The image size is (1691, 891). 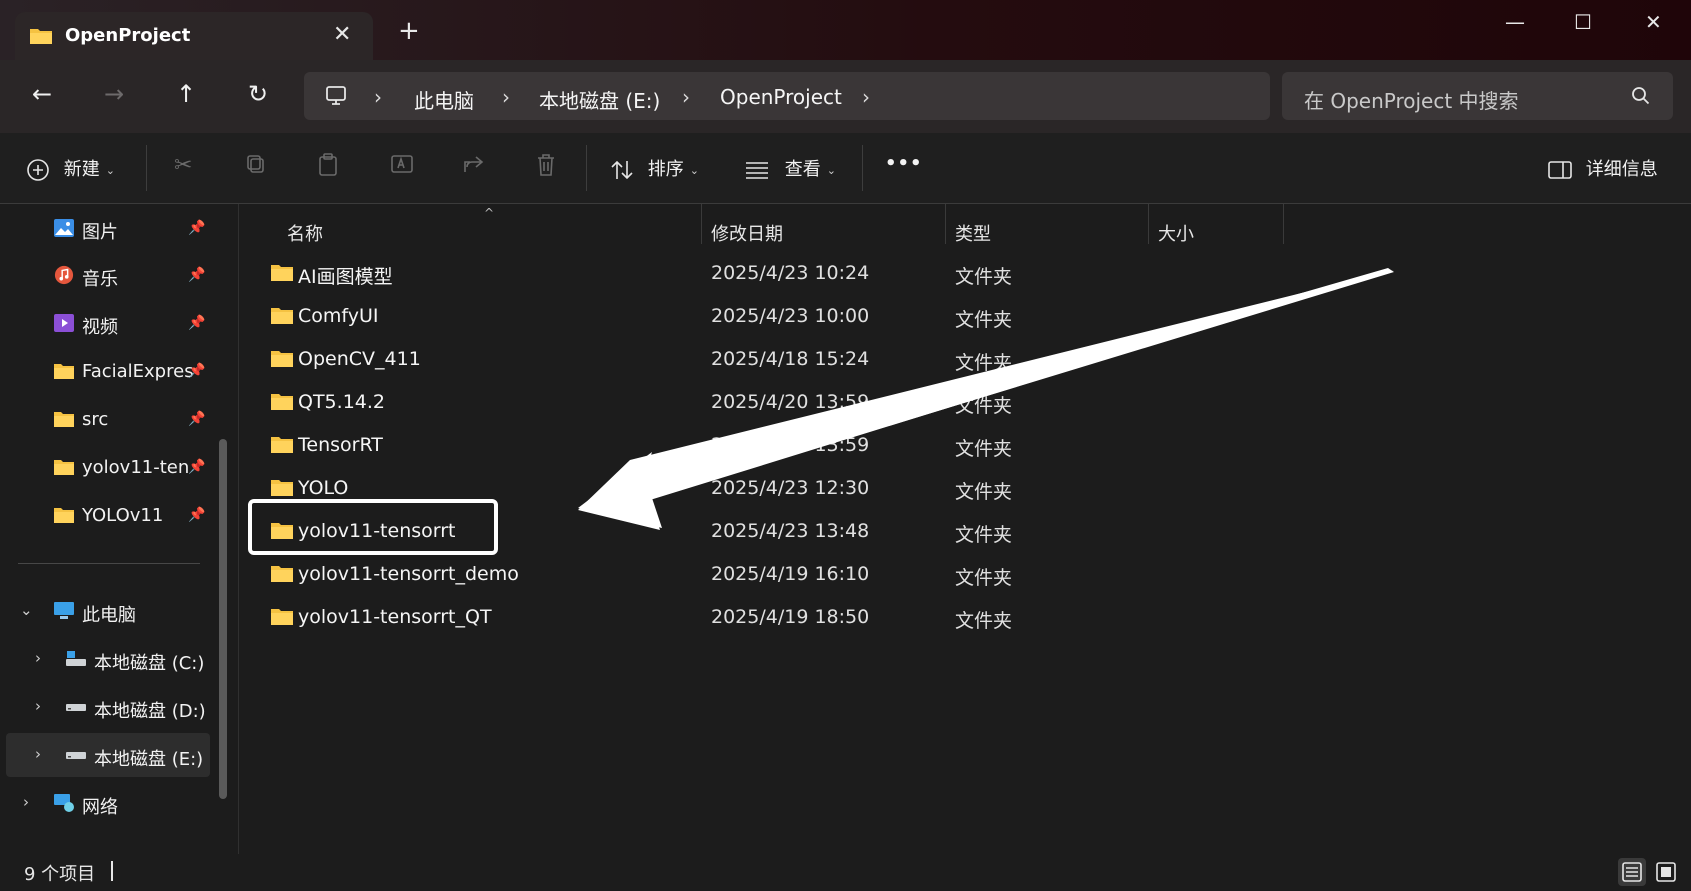 What do you see at coordinates (1603, 168) in the screenshot?
I see `details-pane-button: 详细信息` at bounding box center [1603, 168].